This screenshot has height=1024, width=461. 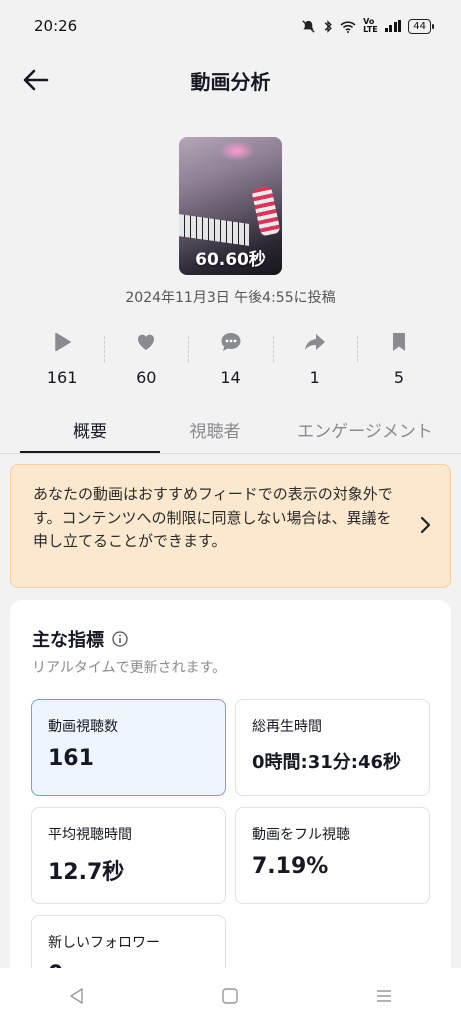 What do you see at coordinates (398, 377) in the screenshot?
I see `stat-value: 5` at bounding box center [398, 377].